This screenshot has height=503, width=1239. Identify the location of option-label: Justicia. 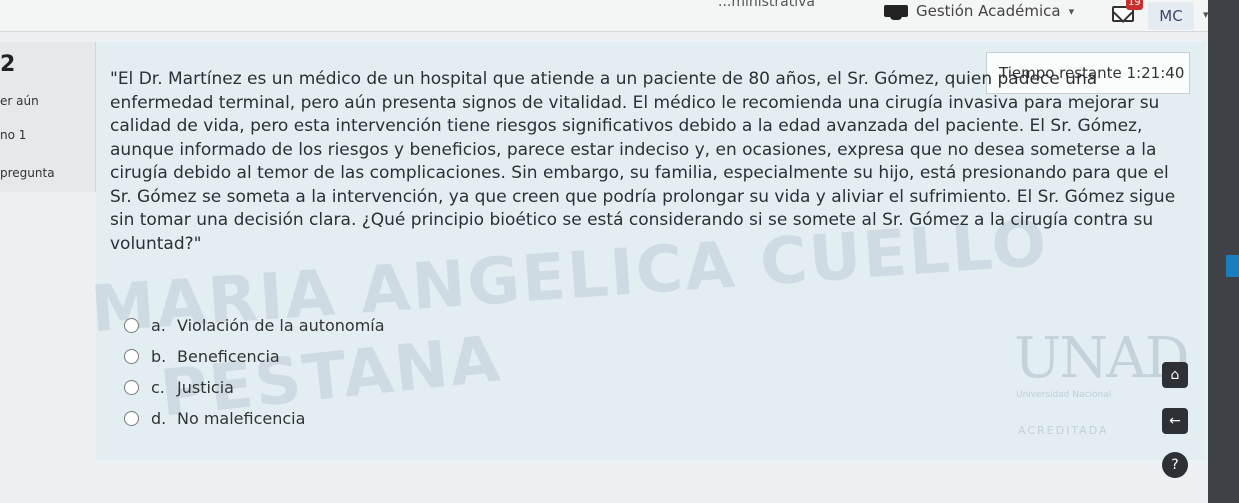
(205, 387).